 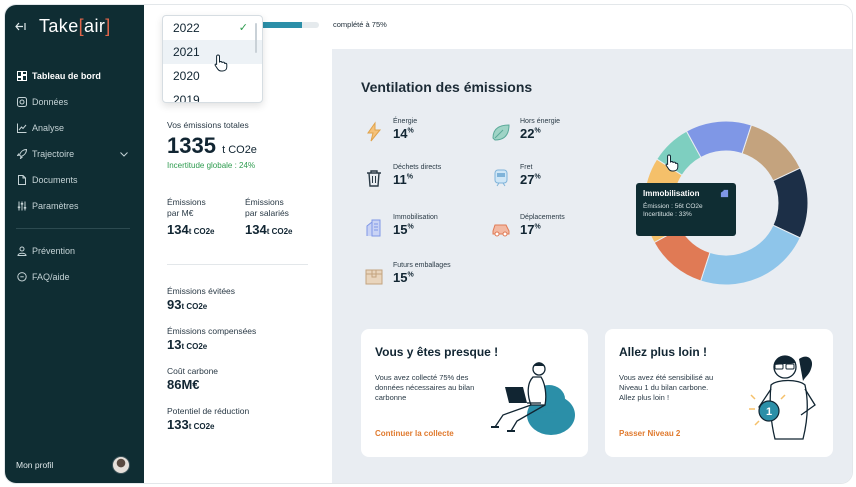 I want to click on hand-cursor-icon, so click(x=672, y=163).